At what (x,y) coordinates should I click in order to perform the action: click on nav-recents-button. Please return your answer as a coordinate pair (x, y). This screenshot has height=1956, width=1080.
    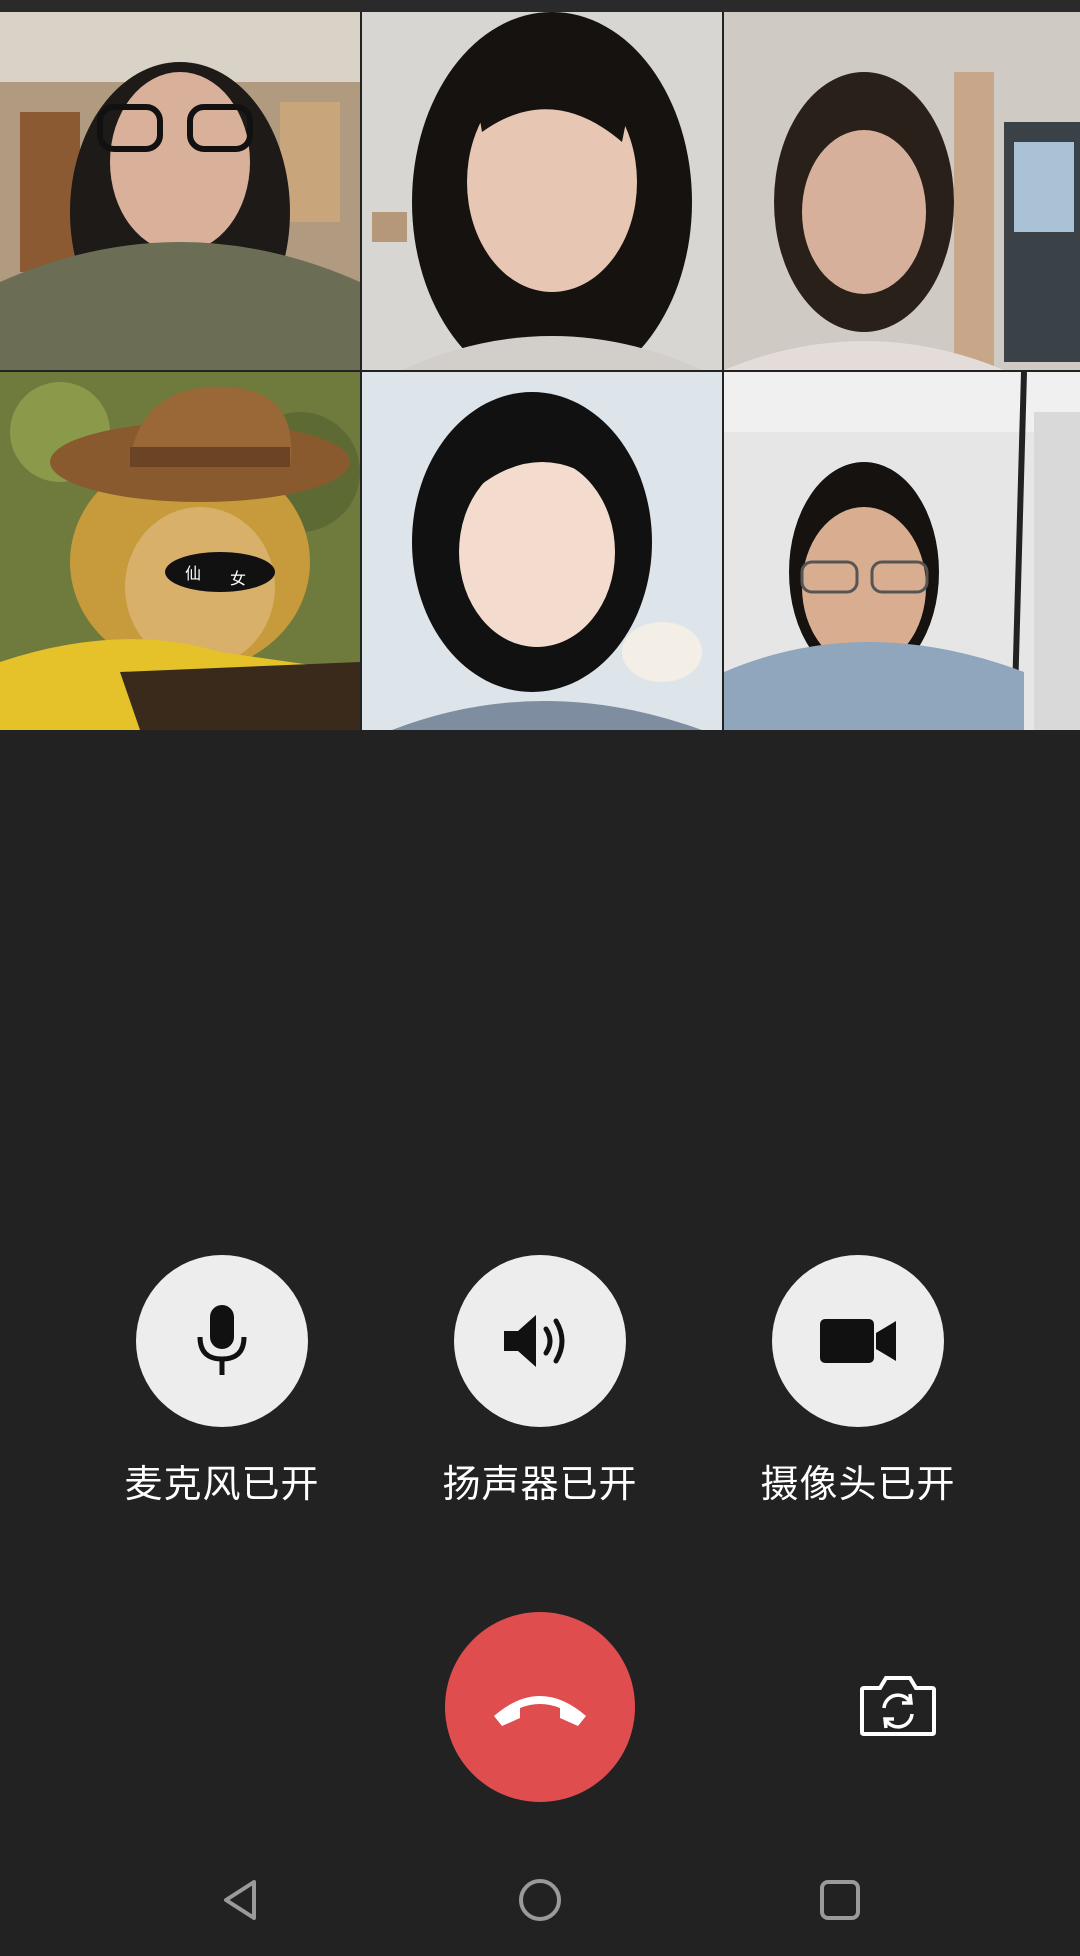
    Looking at the image, I should click on (840, 1900).